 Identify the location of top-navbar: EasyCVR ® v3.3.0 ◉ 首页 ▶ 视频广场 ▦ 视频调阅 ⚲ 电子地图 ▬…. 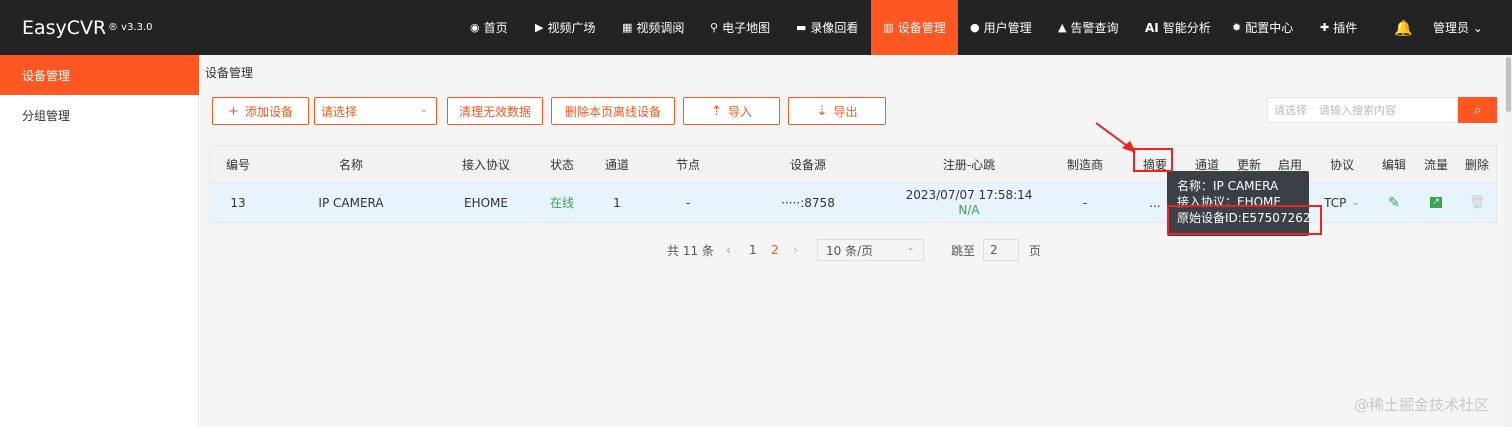
(756, 27).